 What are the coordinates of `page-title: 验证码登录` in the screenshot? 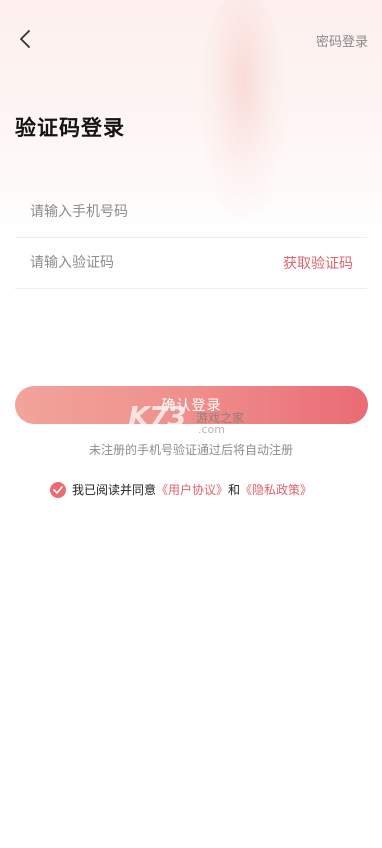 It's located at (70, 128).